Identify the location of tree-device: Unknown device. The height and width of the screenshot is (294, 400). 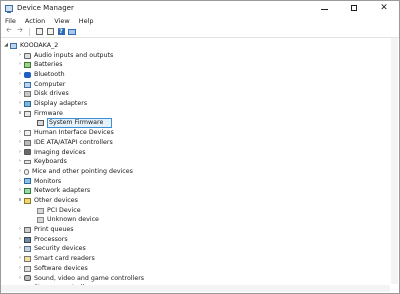
(200, 220).